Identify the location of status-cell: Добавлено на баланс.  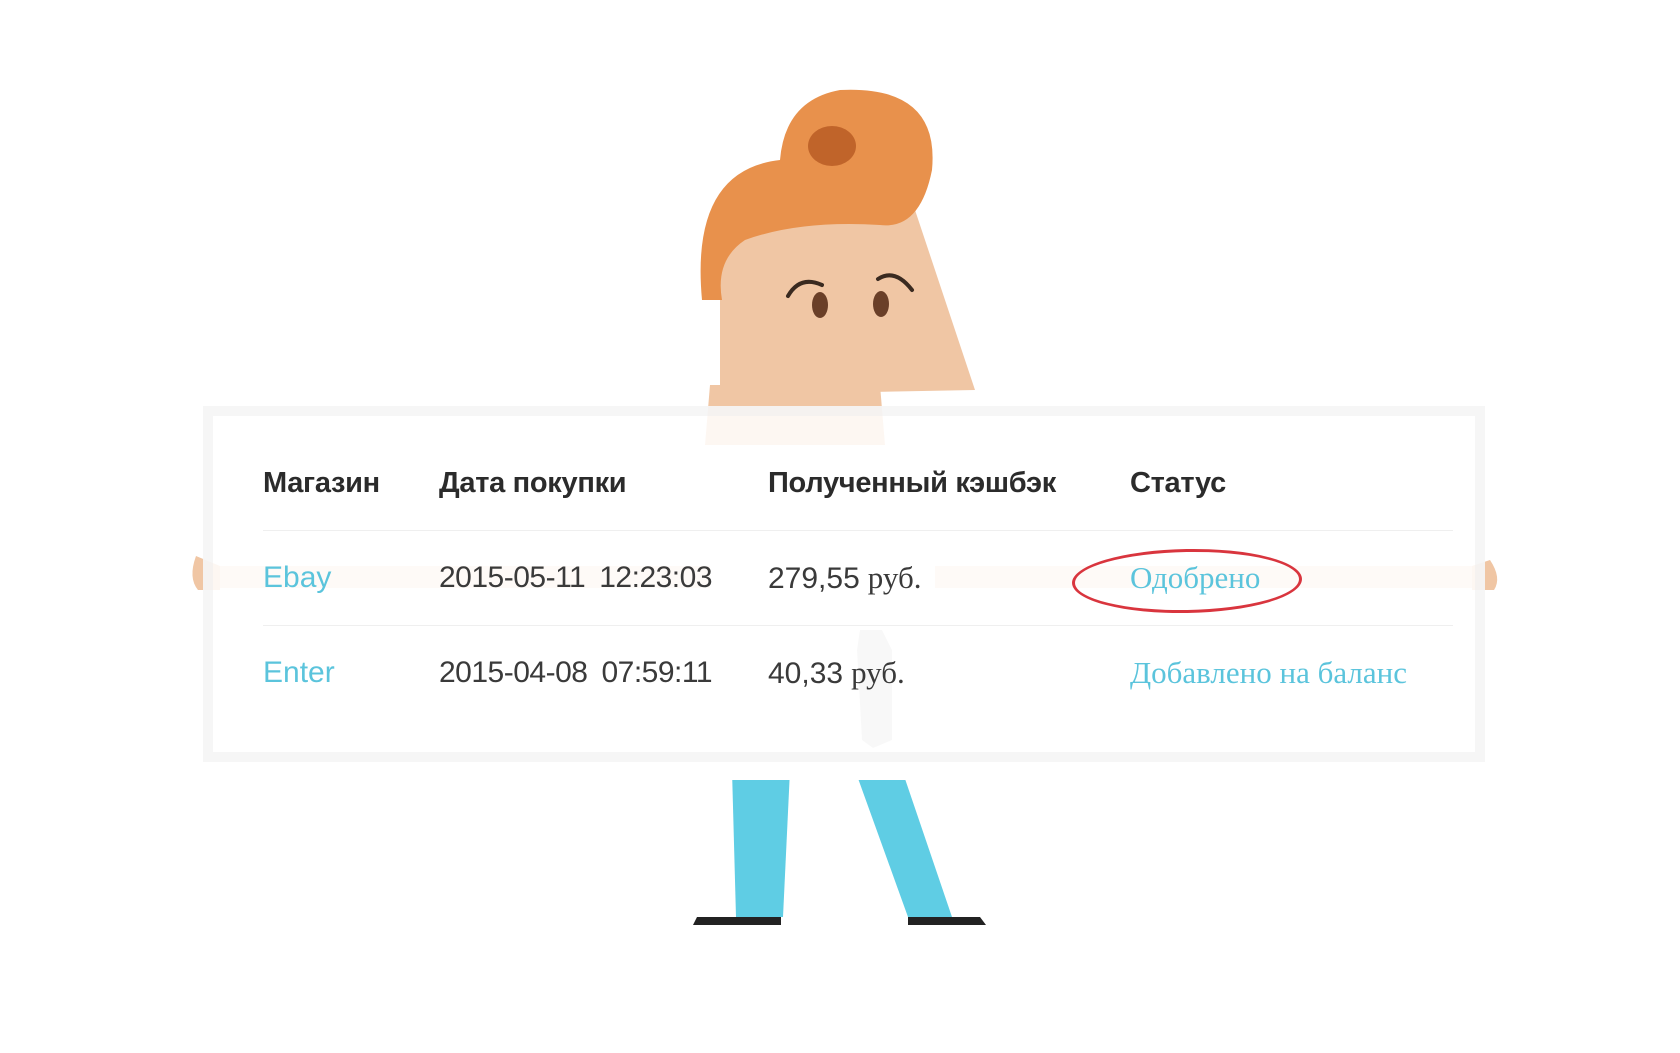
(1268, 673).